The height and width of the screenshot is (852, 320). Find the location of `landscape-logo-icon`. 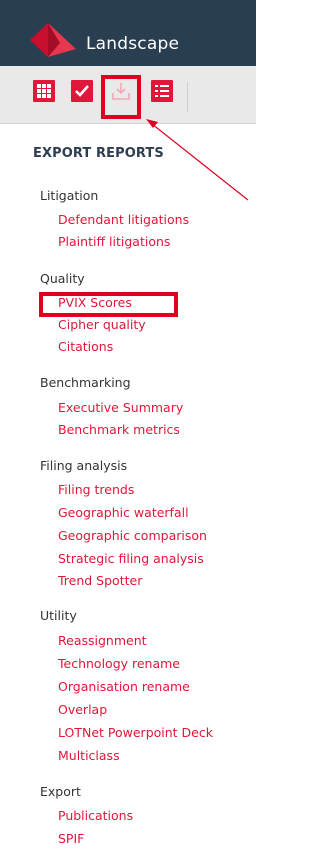

landscape-logo-icon is located at coordinates (53, 40).